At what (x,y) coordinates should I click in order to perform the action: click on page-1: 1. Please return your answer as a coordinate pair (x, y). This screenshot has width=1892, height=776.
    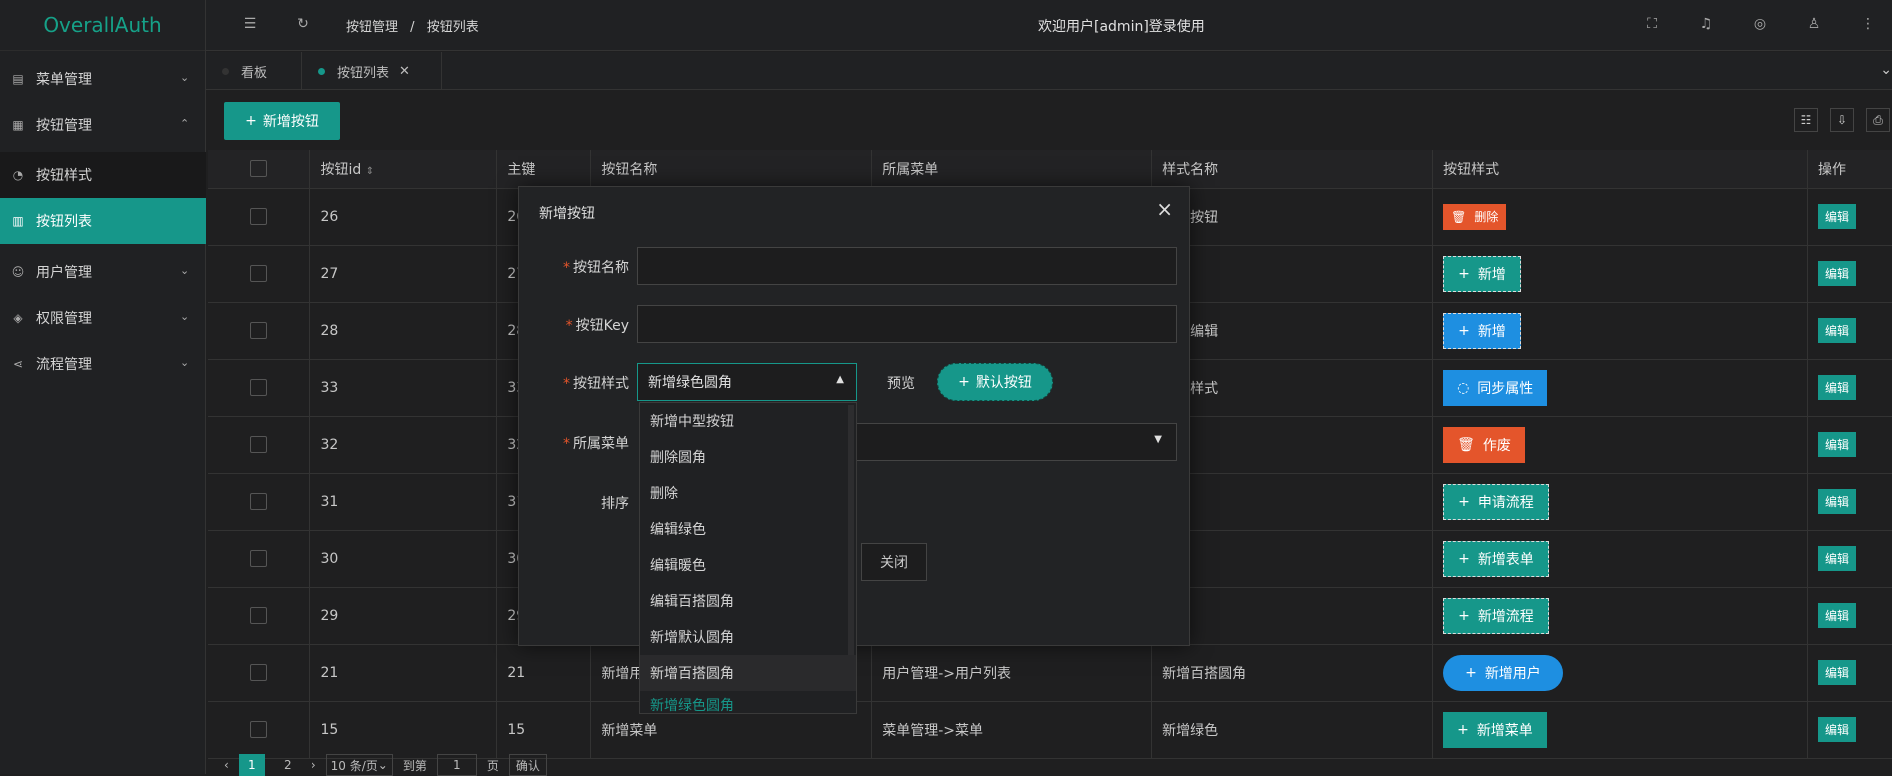
    Looking at the image, I should click on (251, 765).